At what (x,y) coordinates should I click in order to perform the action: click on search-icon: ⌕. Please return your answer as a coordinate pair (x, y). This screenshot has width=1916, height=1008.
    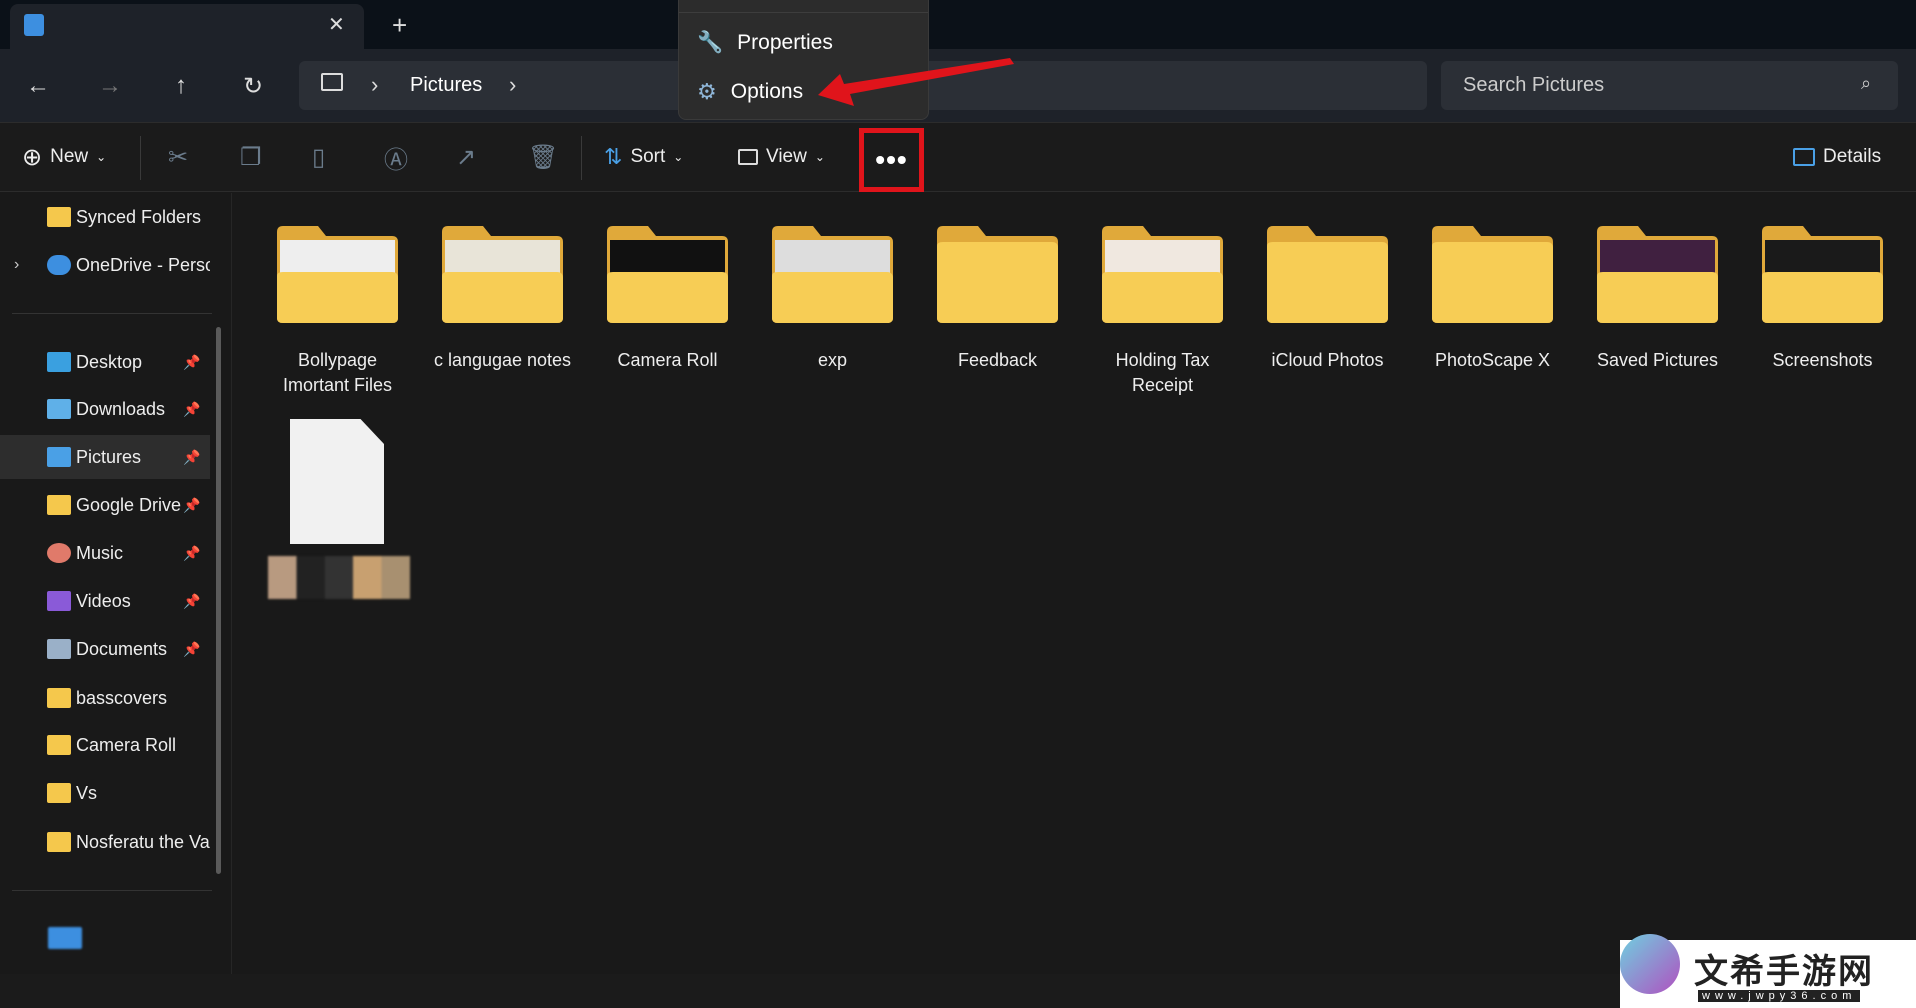
    Looking at the image, I should click on (1866, 83).